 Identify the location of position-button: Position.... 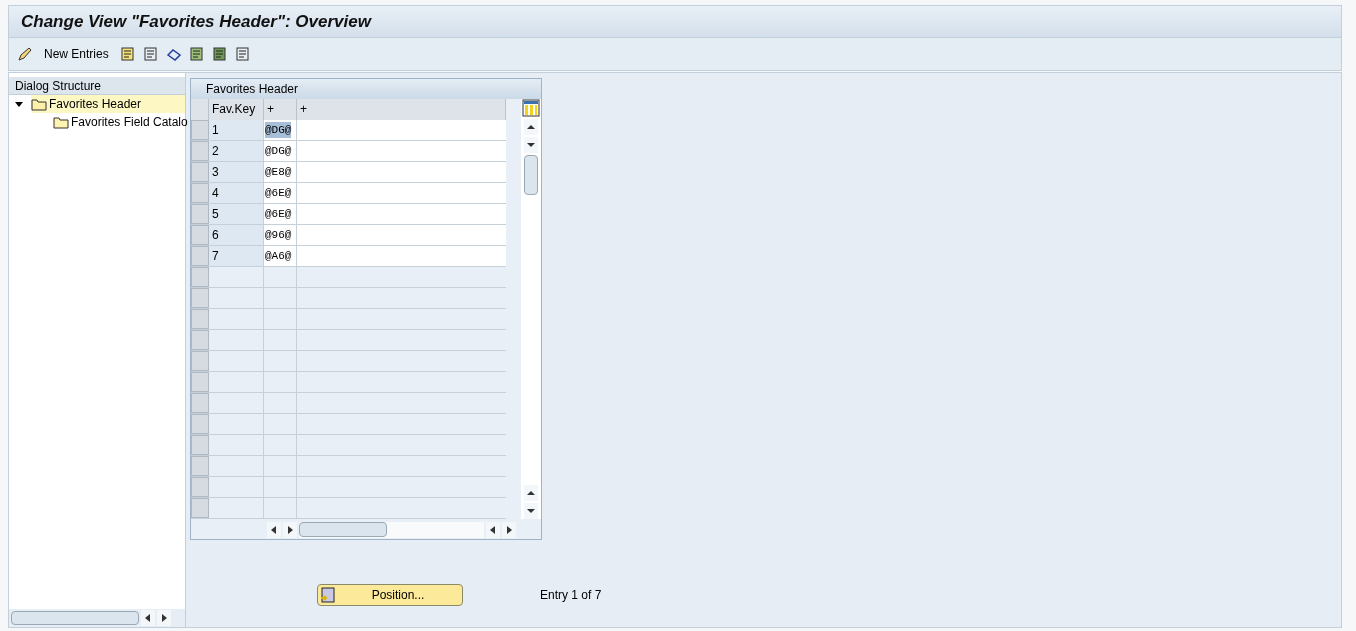
(390, 595).